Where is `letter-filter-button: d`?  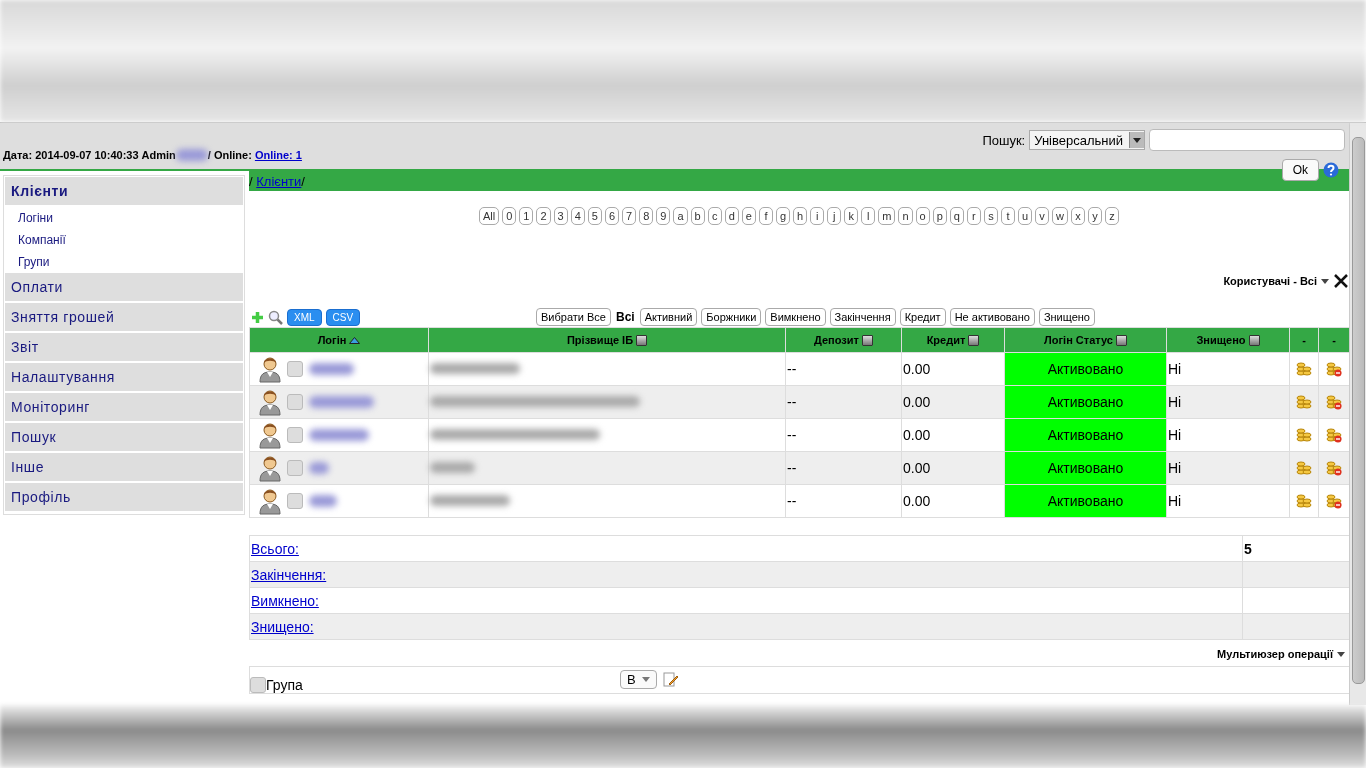 letter-filter-button: d is located at coordinates (731, 216).